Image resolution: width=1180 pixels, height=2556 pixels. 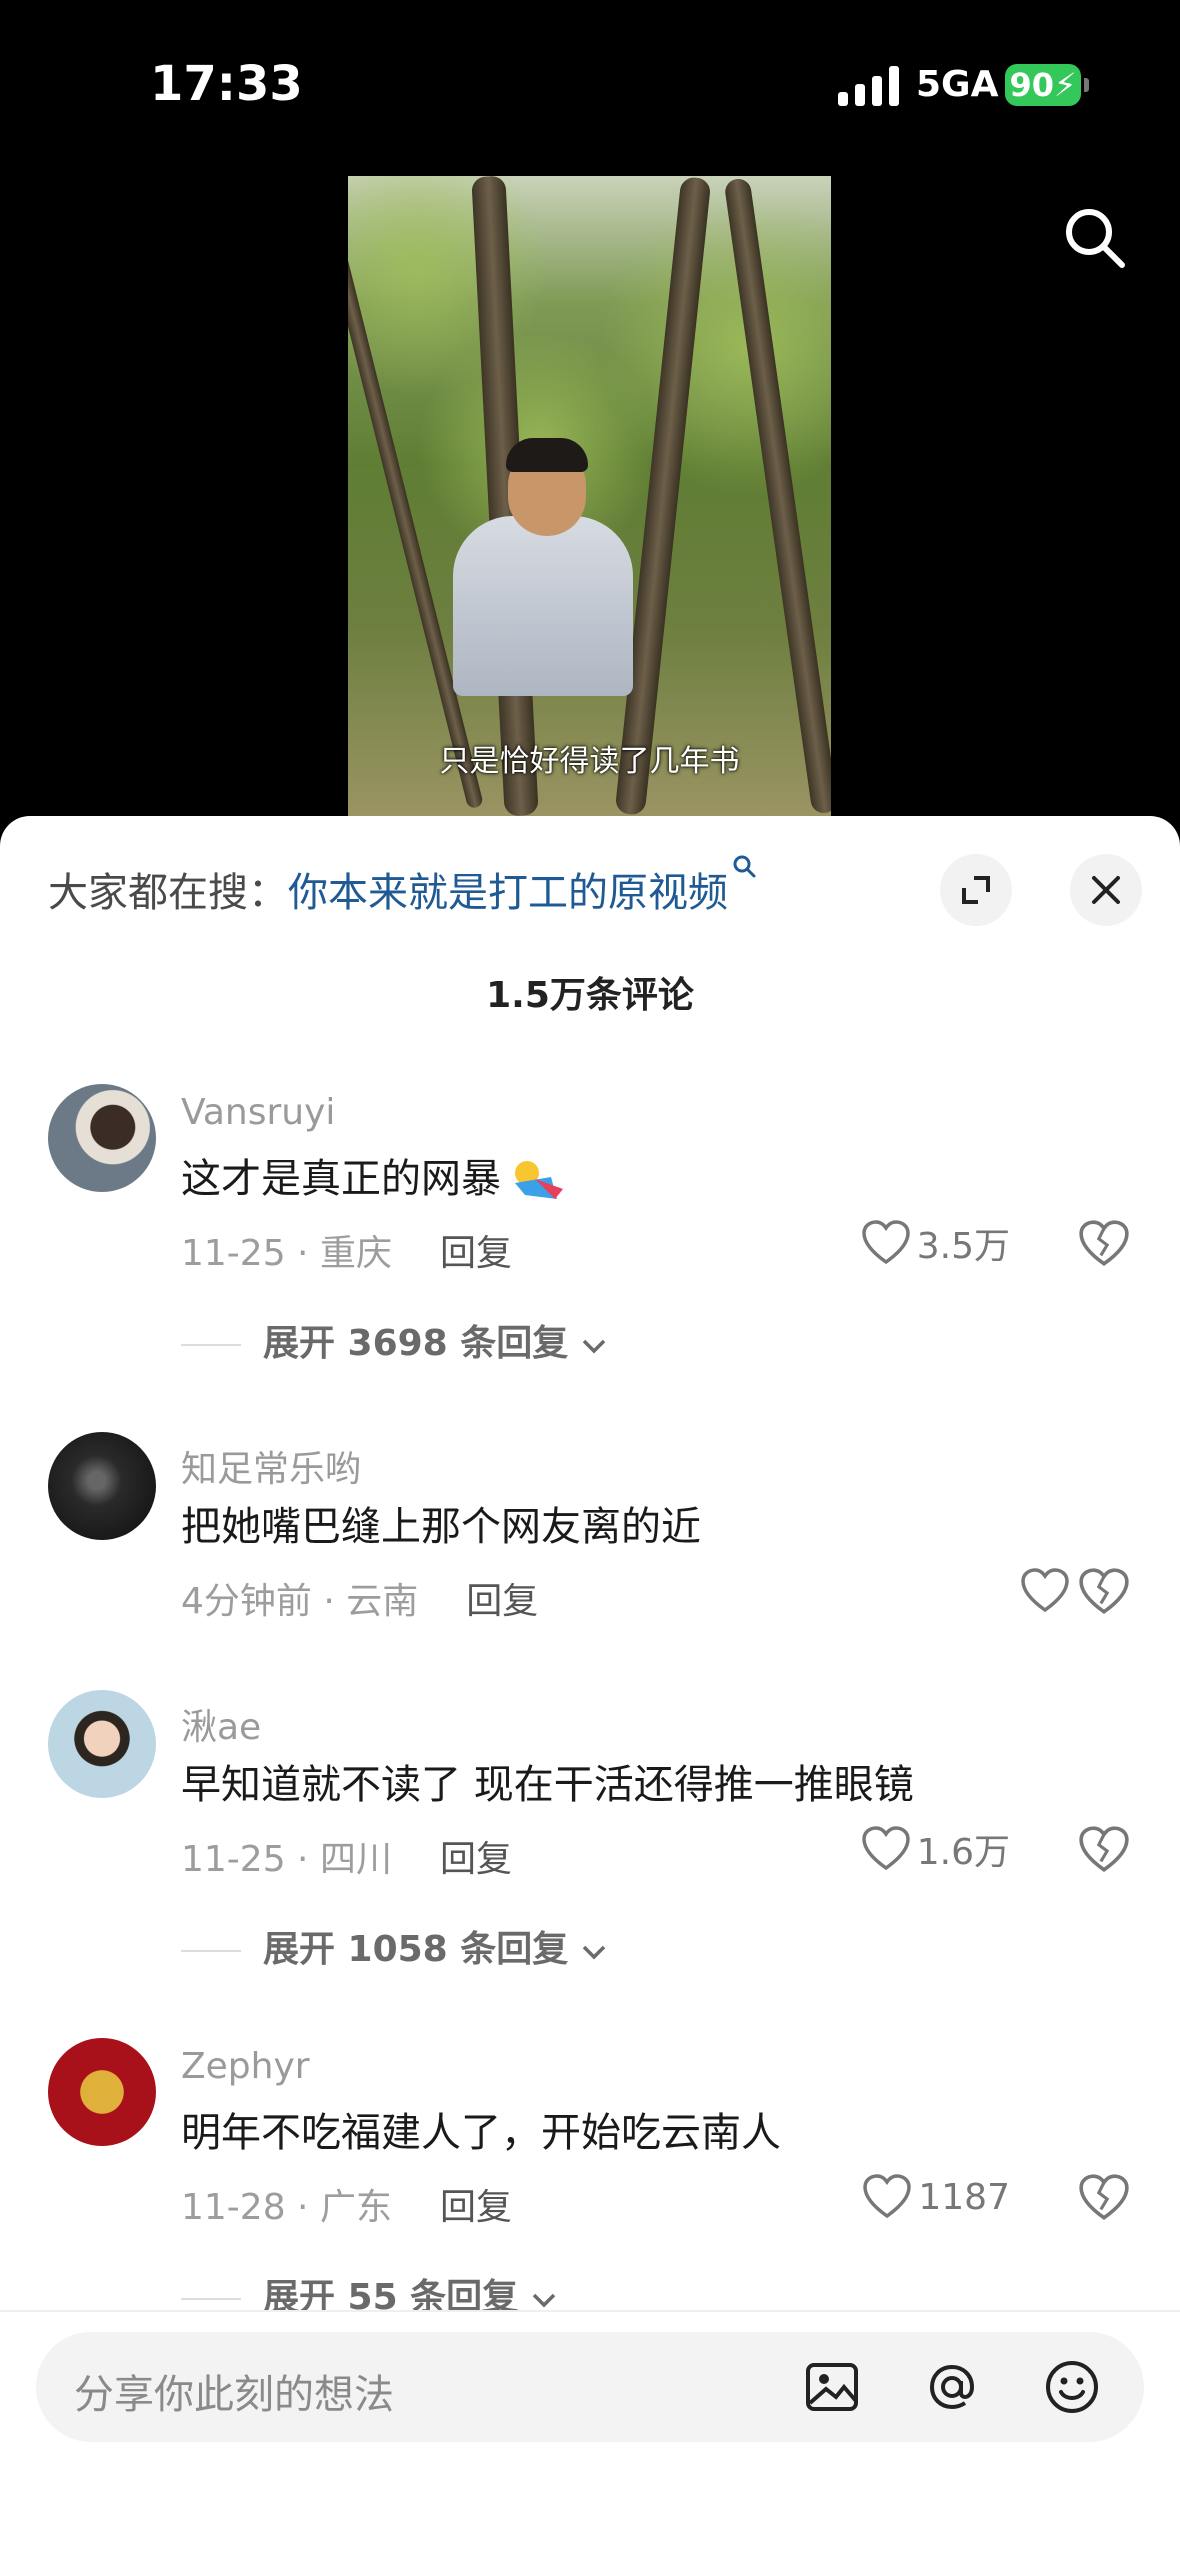 I want to click on suggestion-label: 大家都在搜：, so click(x=168, y=893).